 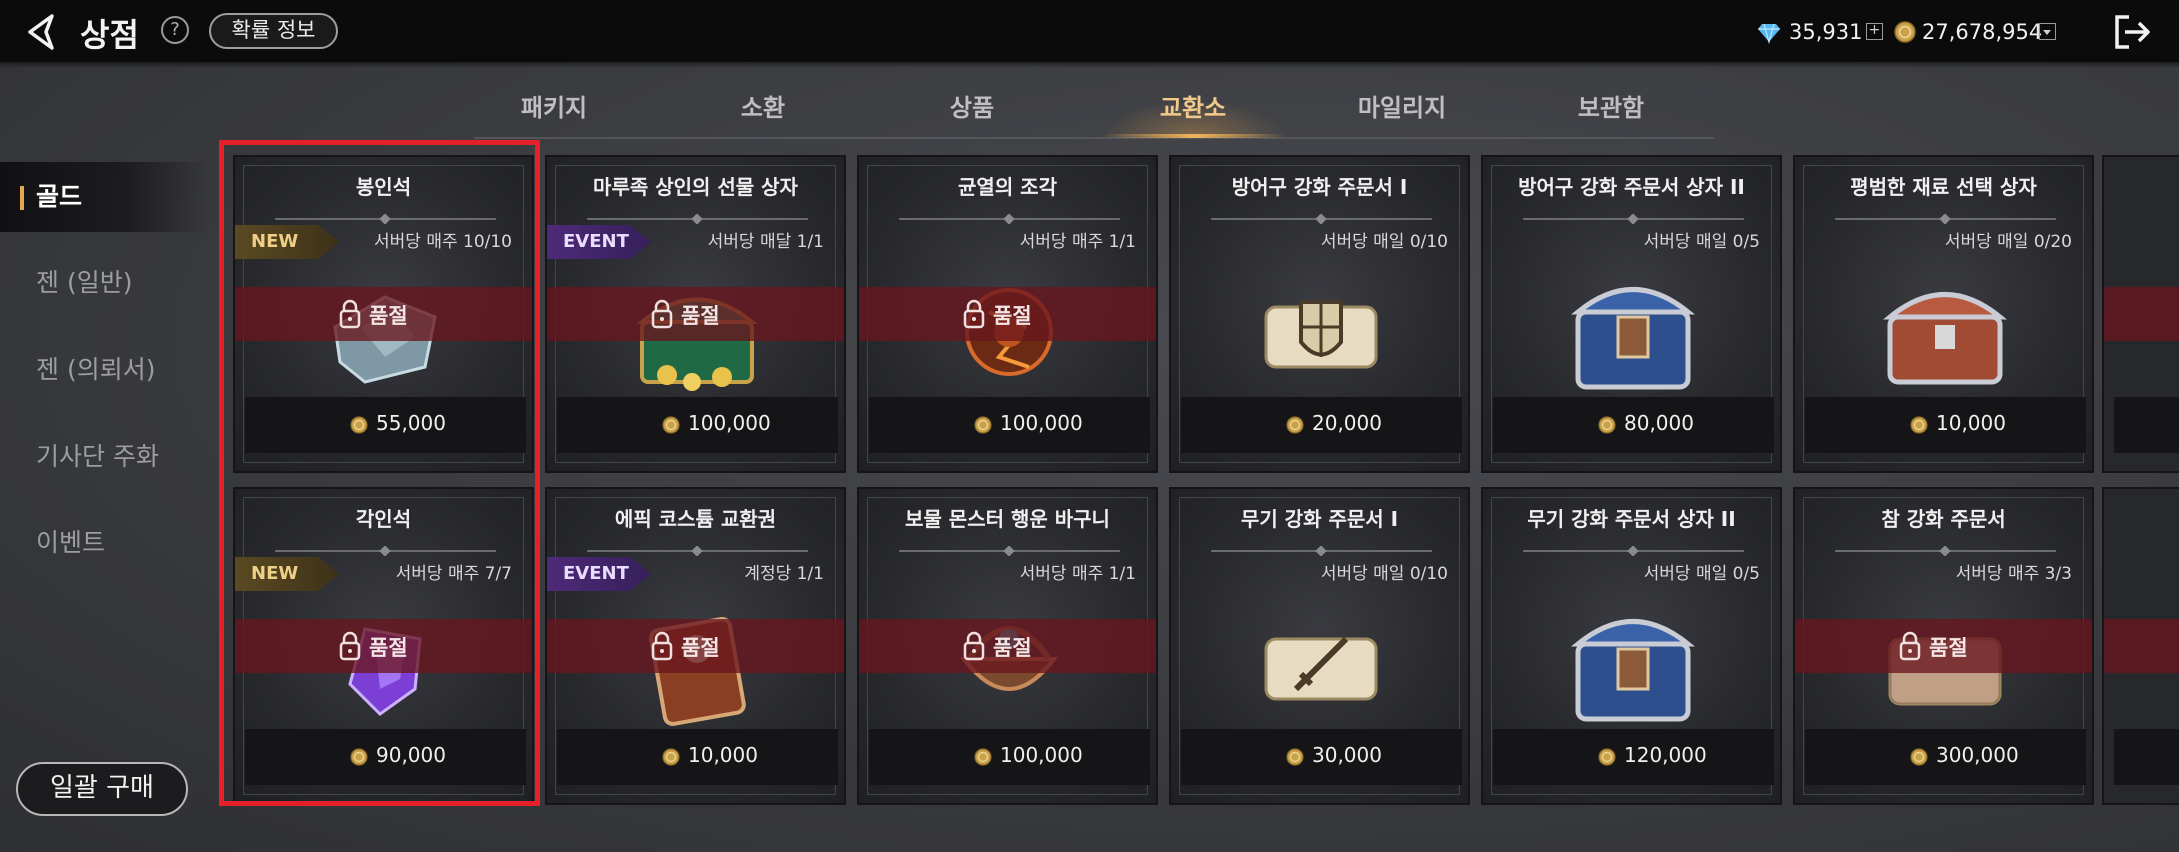 I want to click on bulk-buy-button: 일괄 구매, so click(x=102, y=789).